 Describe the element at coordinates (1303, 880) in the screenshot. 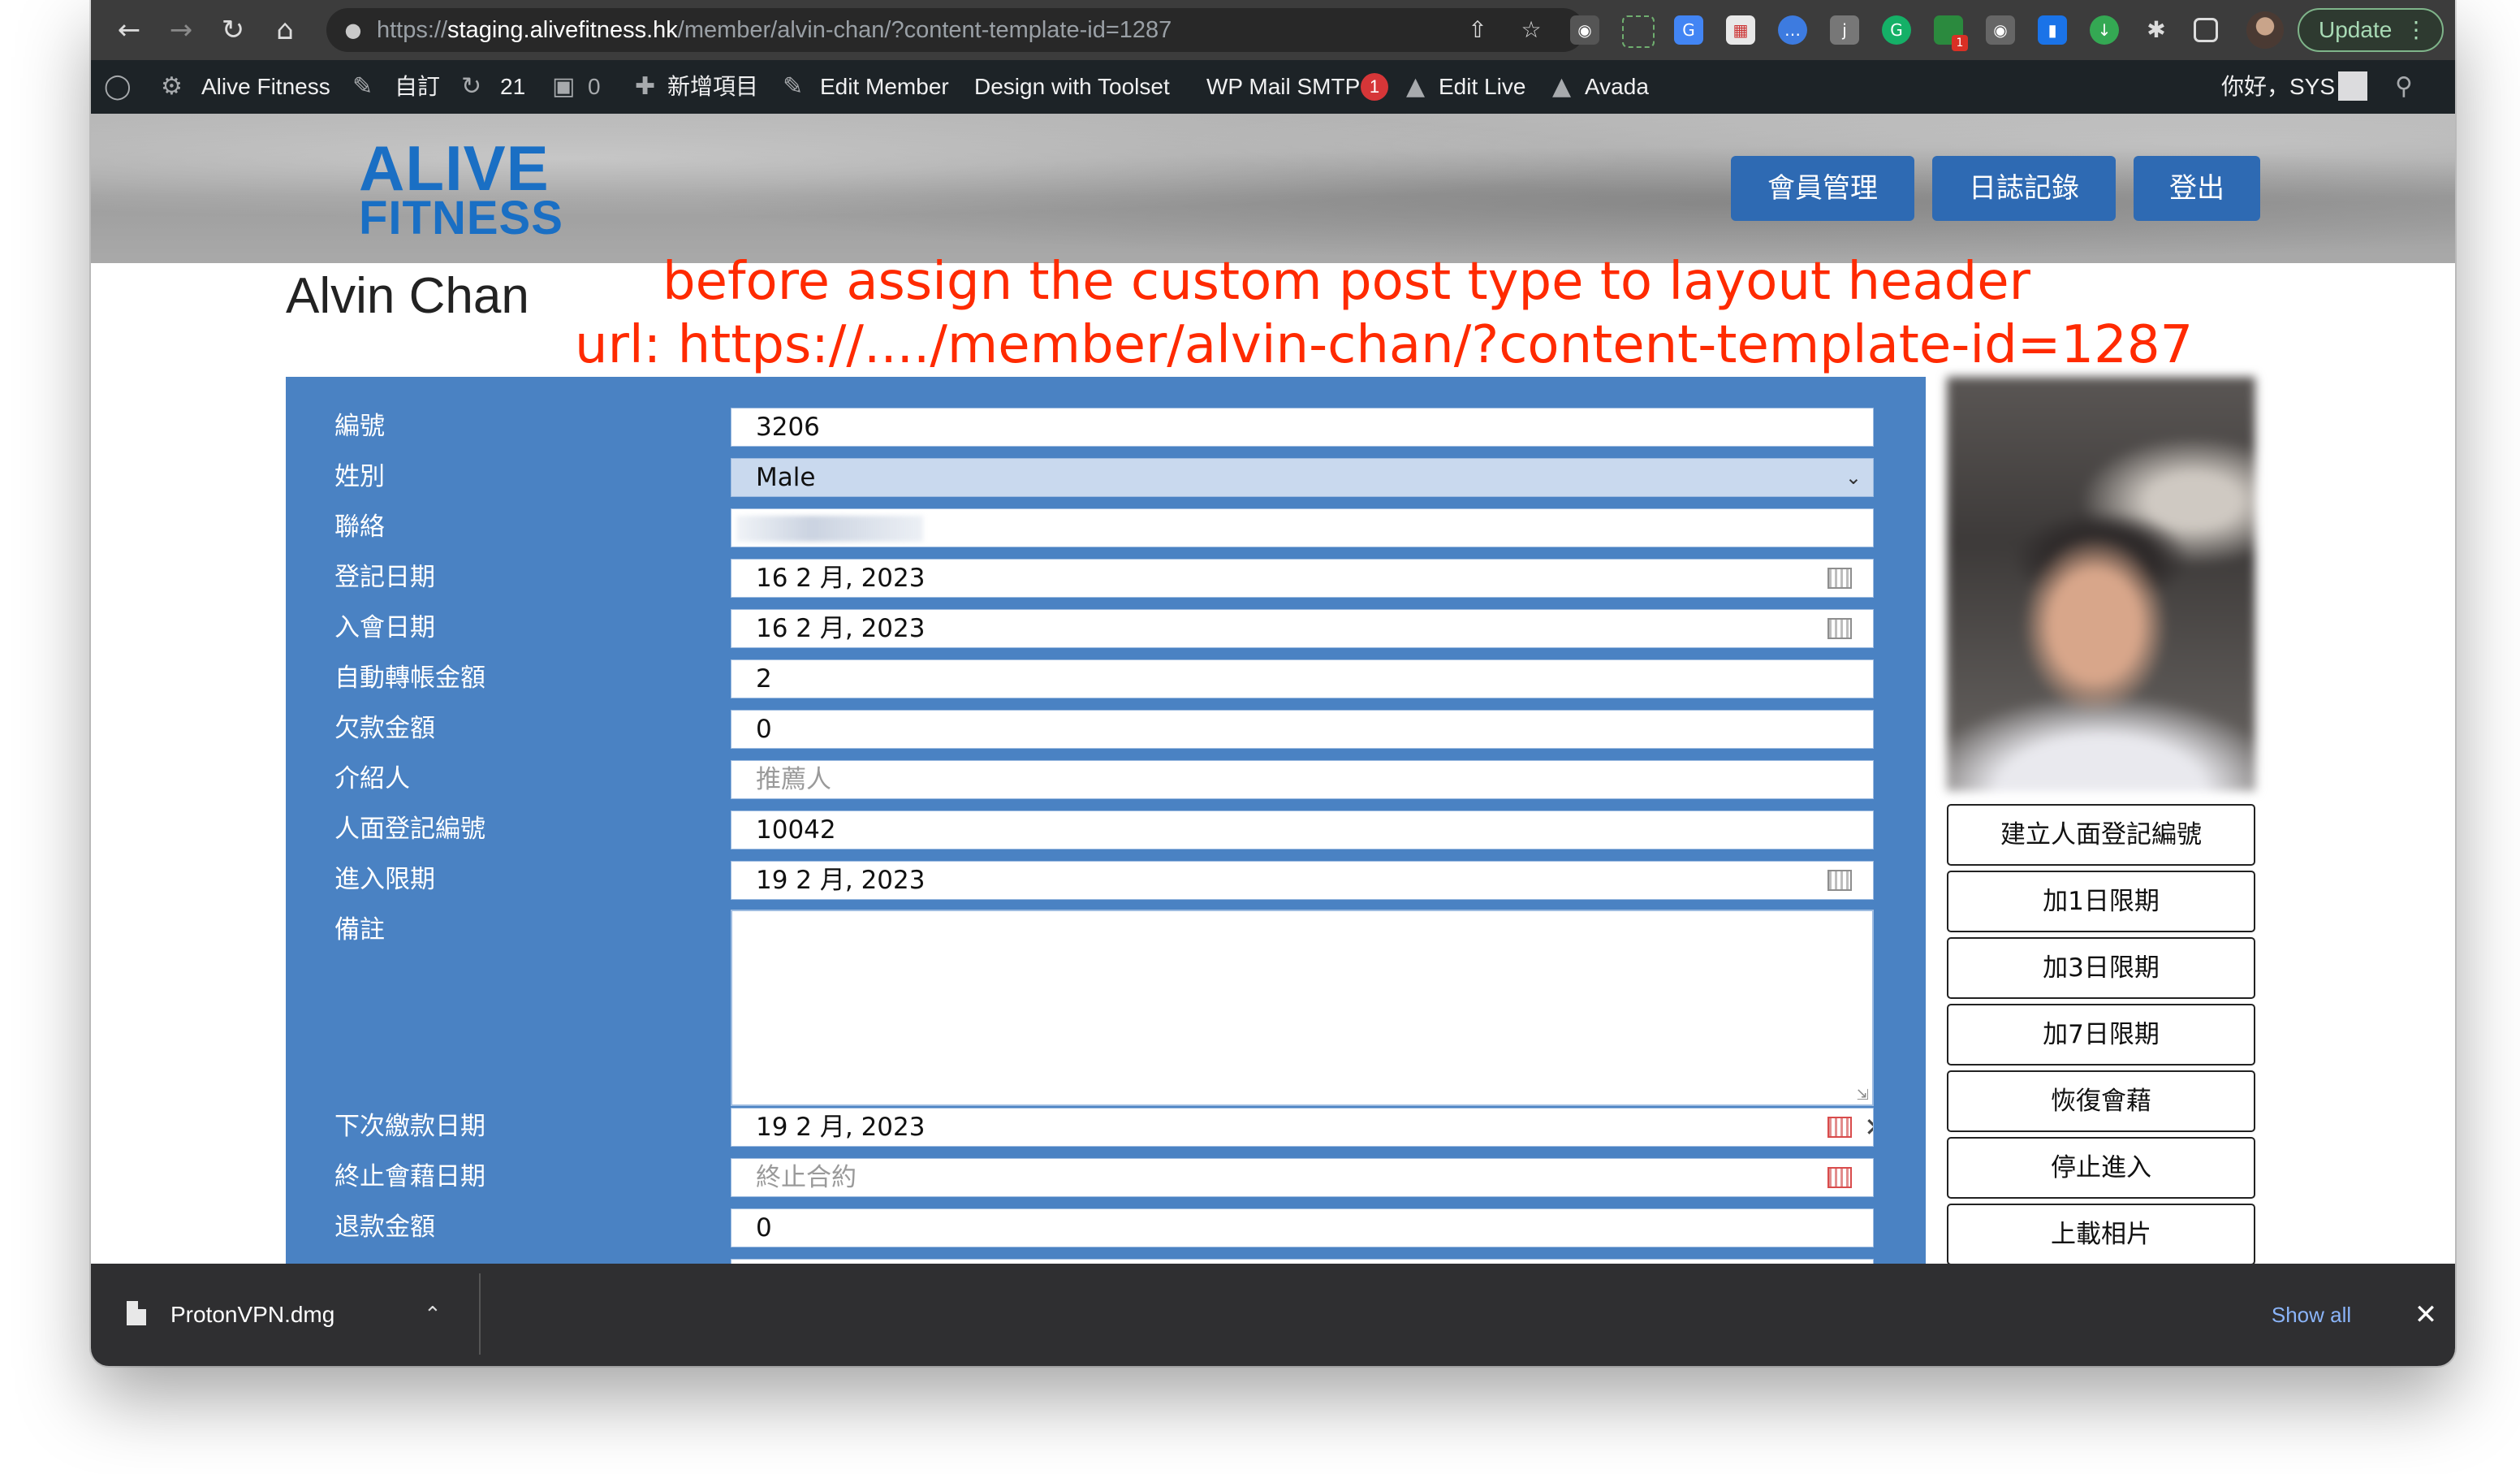

I see `access-expiry-input: 19 2 月, 2023` at that location.